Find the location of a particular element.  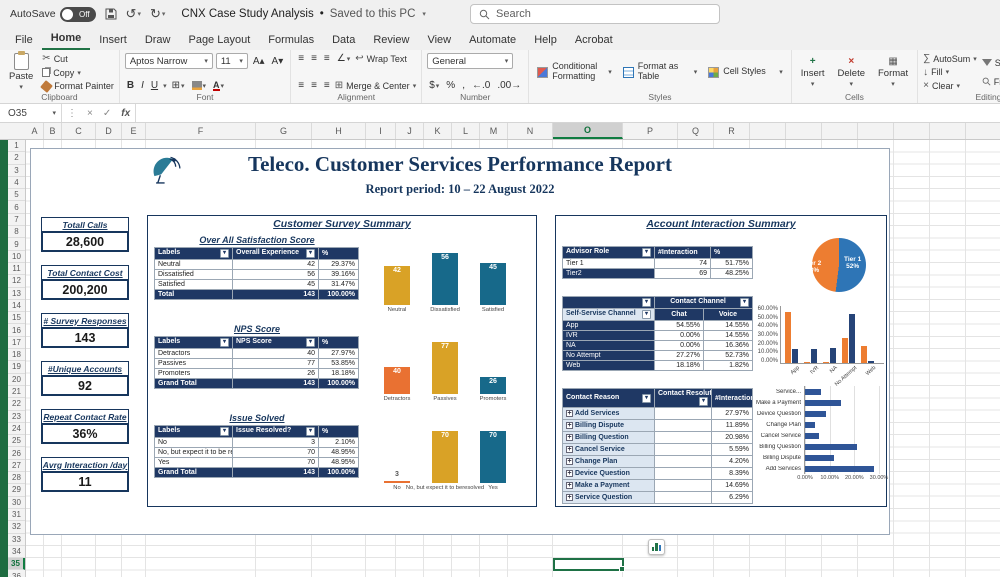

row-header-4: 4 is located at coordinates (16, 183).